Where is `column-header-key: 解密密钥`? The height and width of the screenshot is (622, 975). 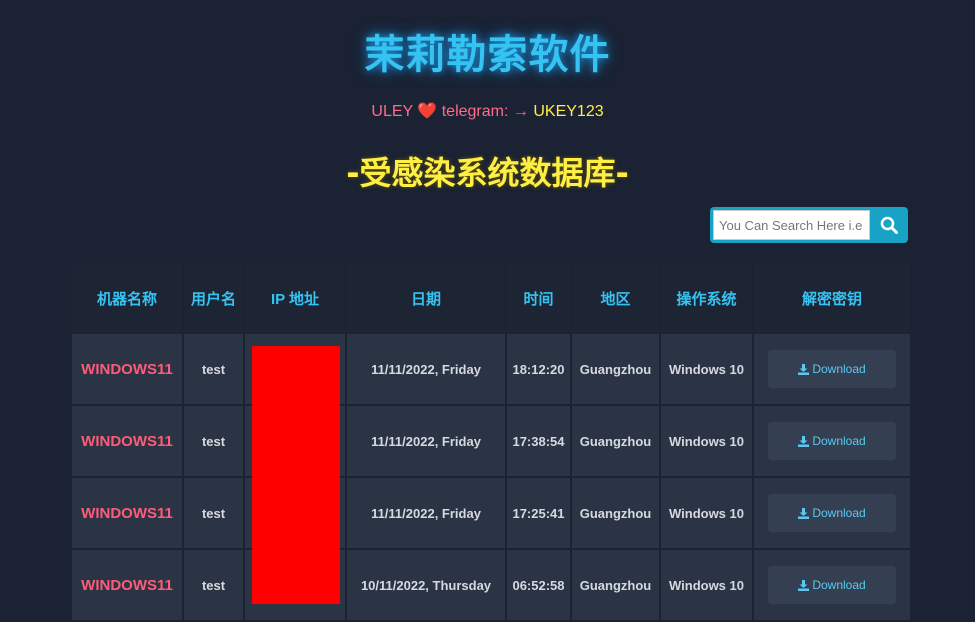
column-header-key: 解密密钥 is located at coordinates (832, 298).